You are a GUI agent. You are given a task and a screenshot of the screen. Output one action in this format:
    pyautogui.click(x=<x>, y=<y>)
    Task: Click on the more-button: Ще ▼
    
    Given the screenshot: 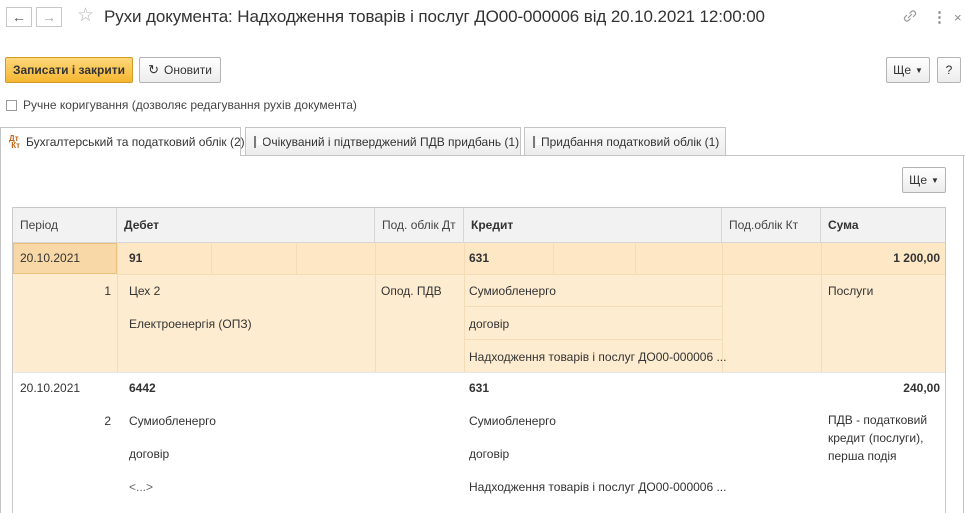 What is the action you would take?
    pyautogui.click(x=908, y=70)
    